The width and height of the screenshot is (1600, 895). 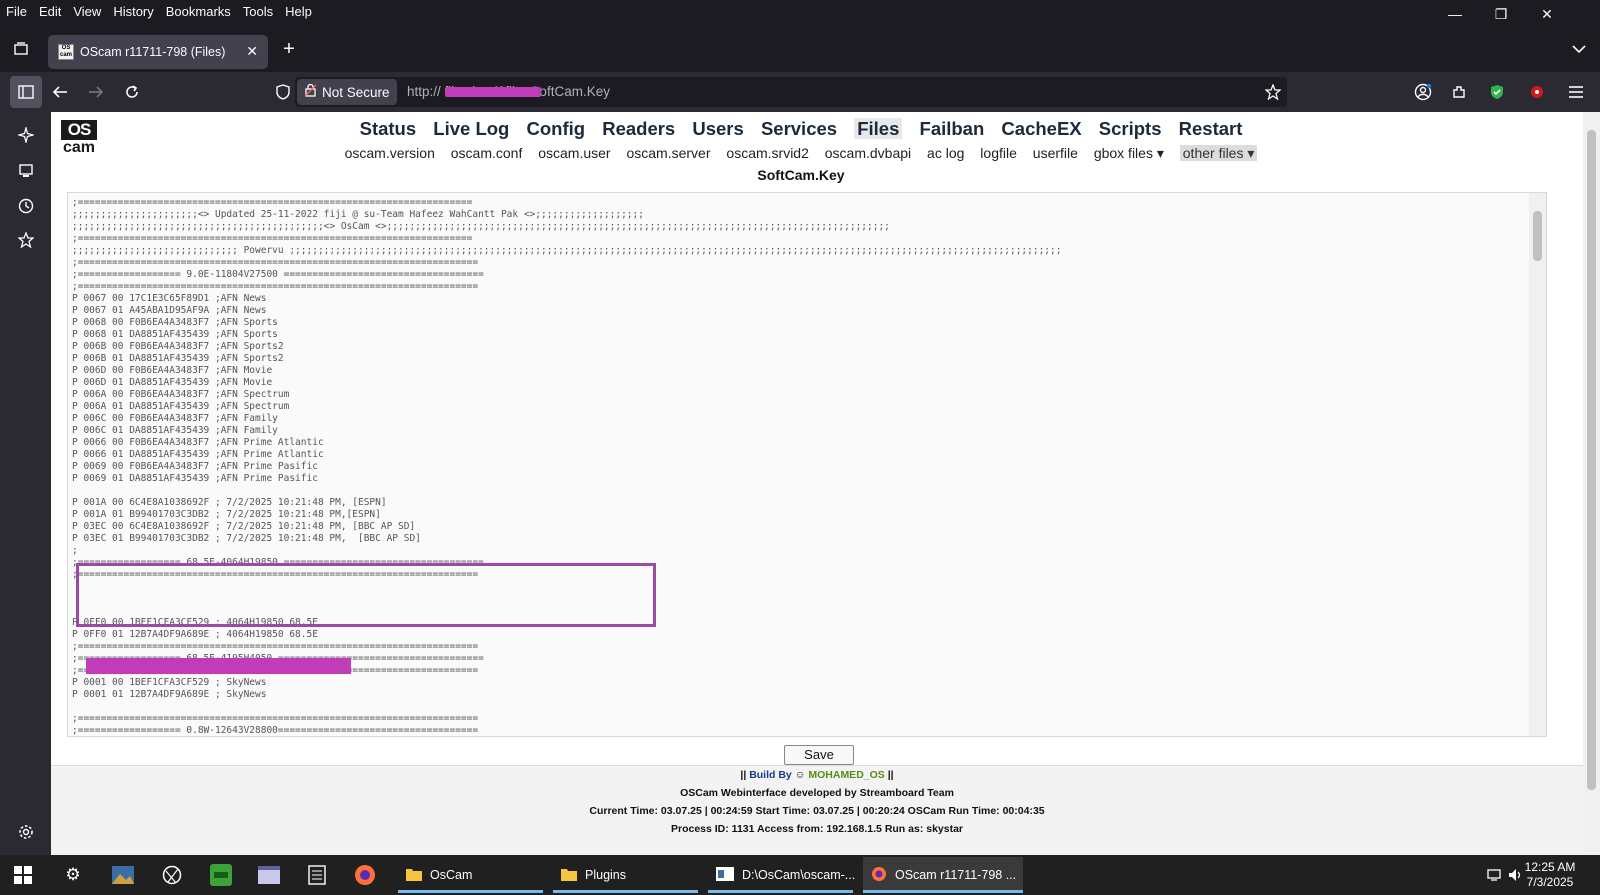 I want to click on insecure-lock-icon, so click(x=310, y=91).